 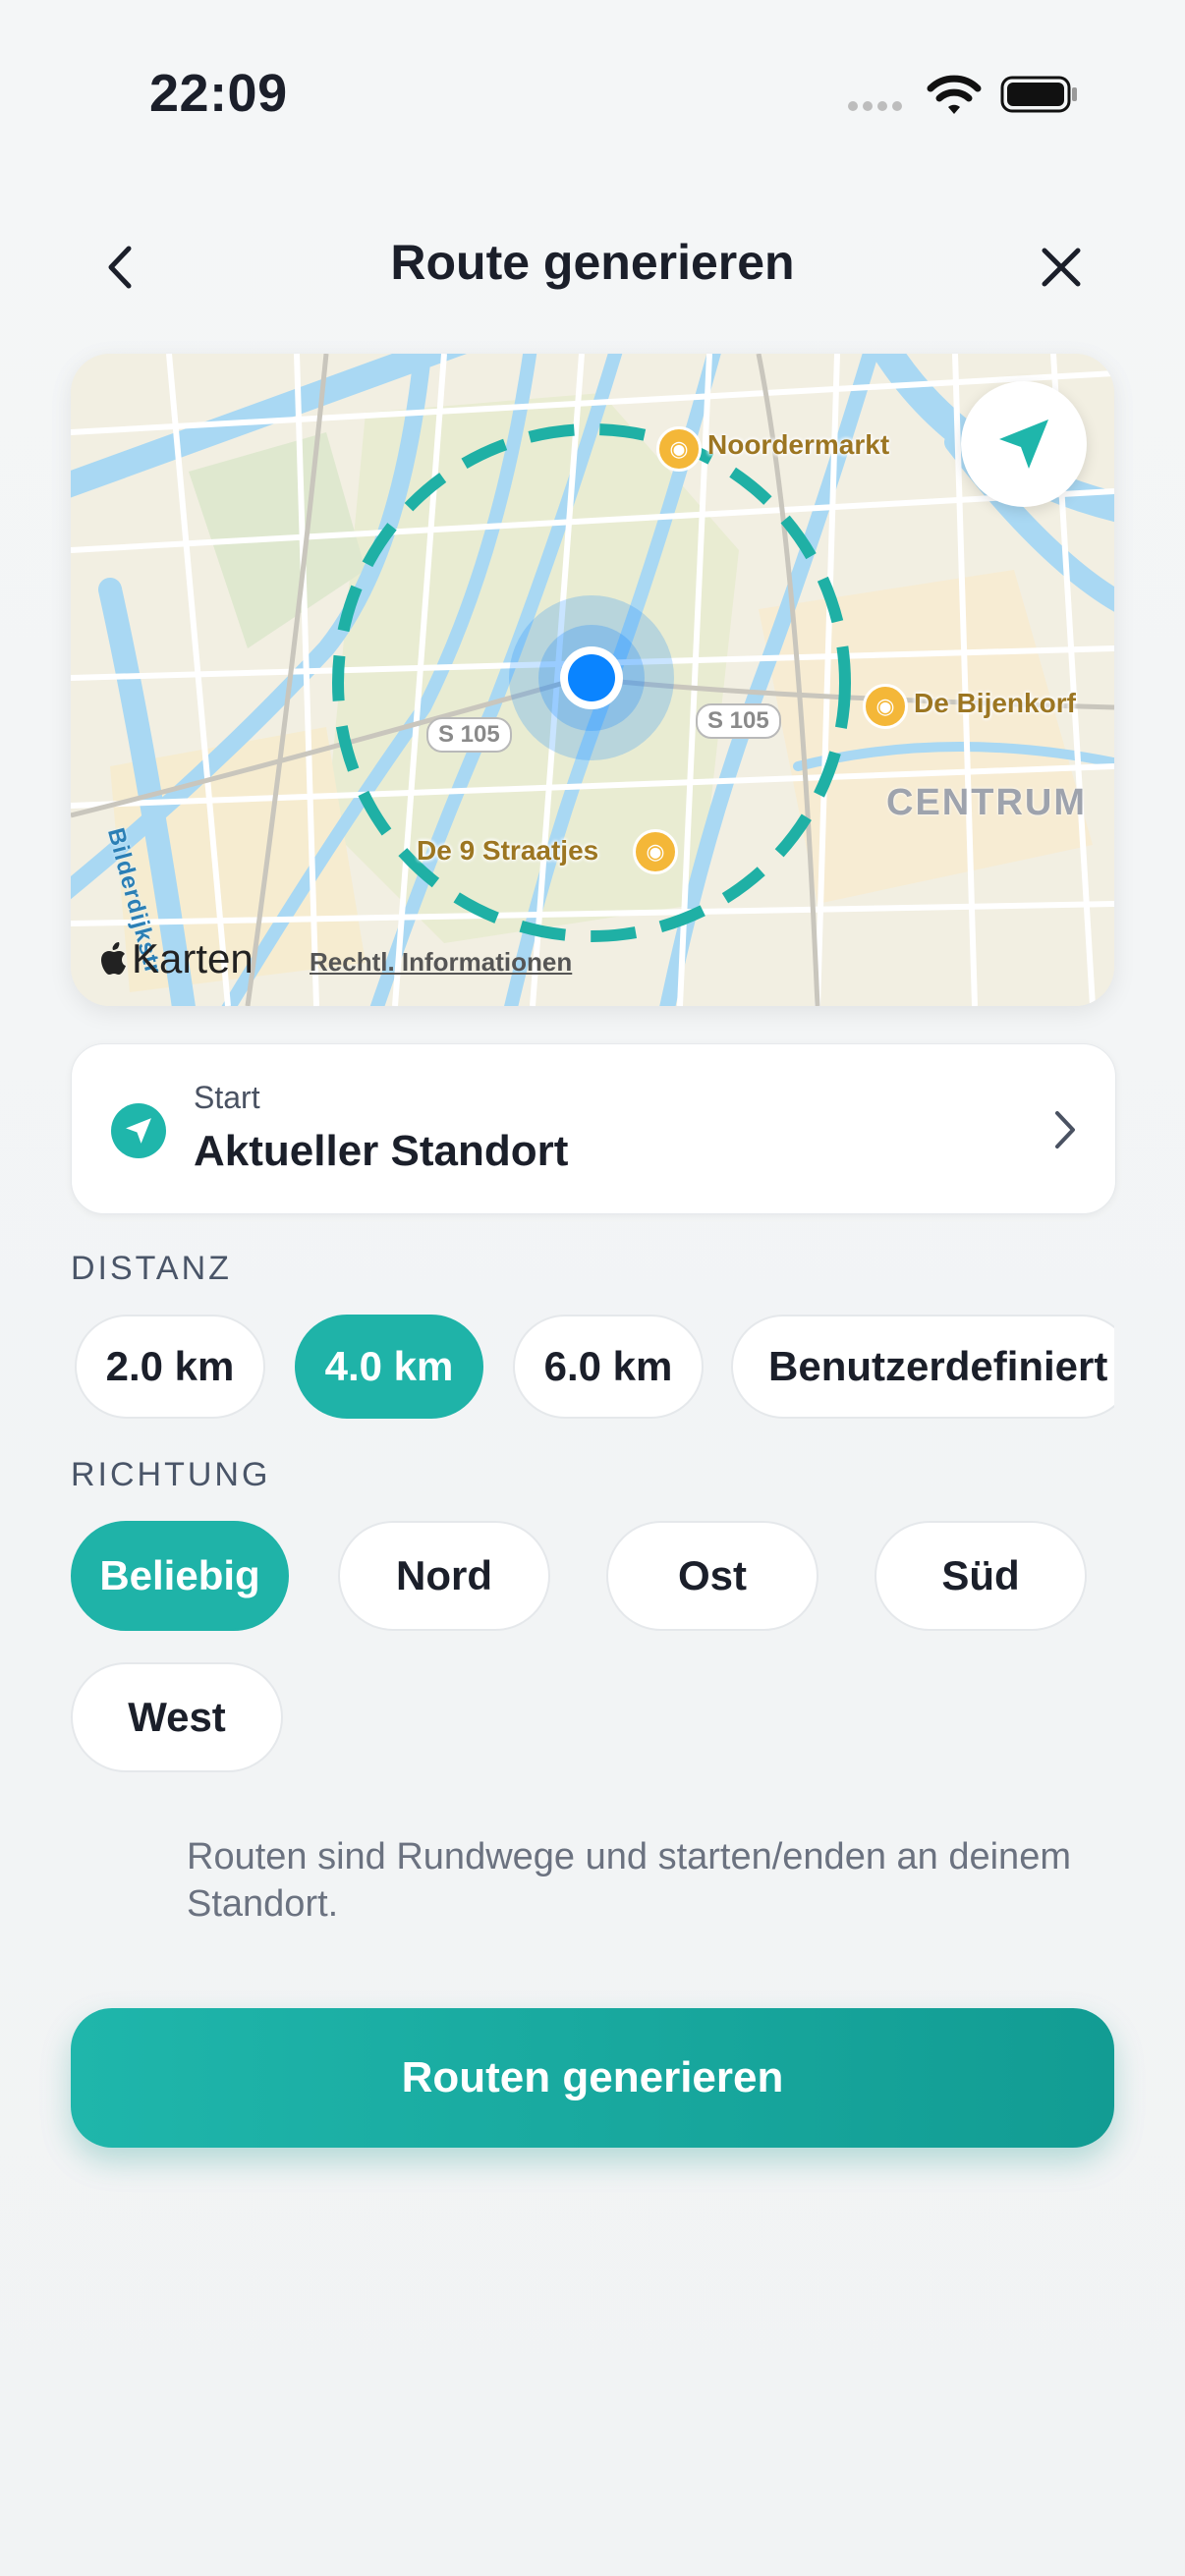 I want to click on distance-option-6km: 6.0 km, so click(x=608, y=1367).